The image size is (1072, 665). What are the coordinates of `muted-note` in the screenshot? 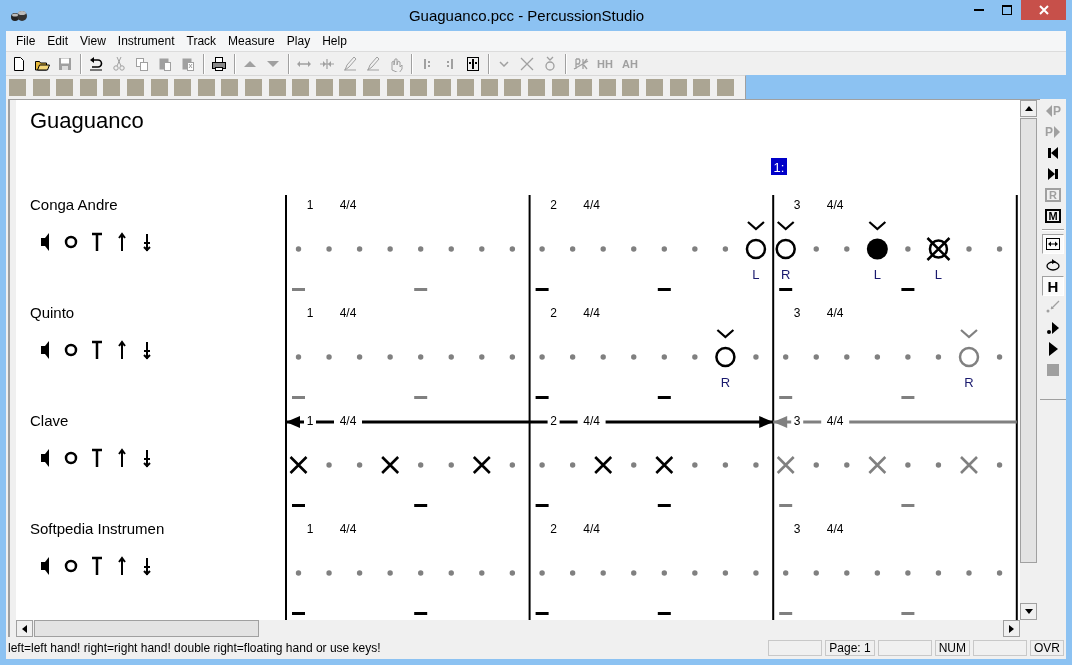 It's located at (938, 249).